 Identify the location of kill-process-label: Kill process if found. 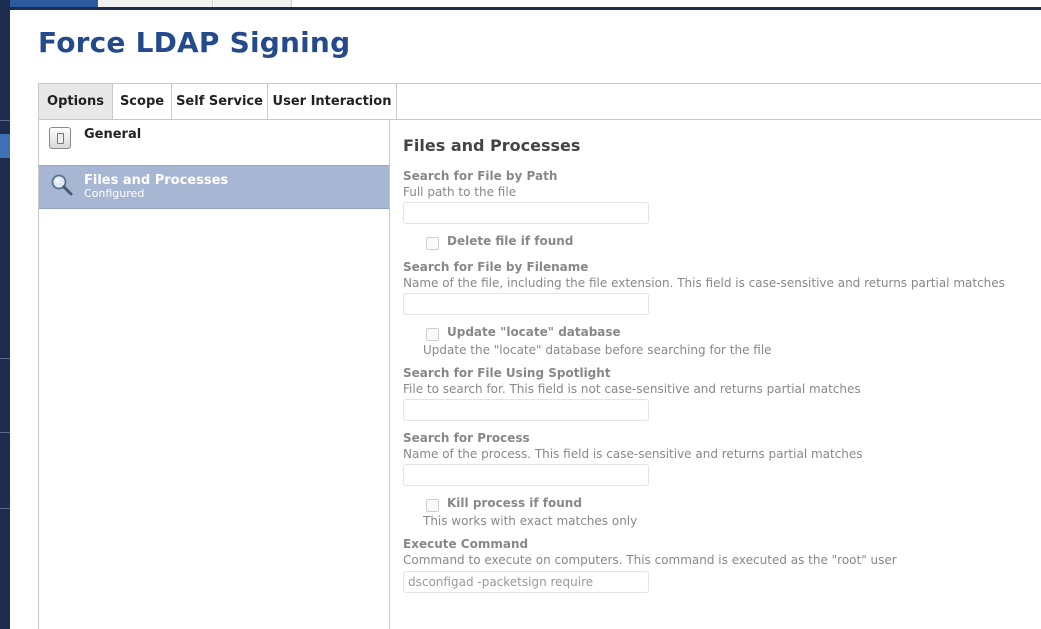
(514, 503).